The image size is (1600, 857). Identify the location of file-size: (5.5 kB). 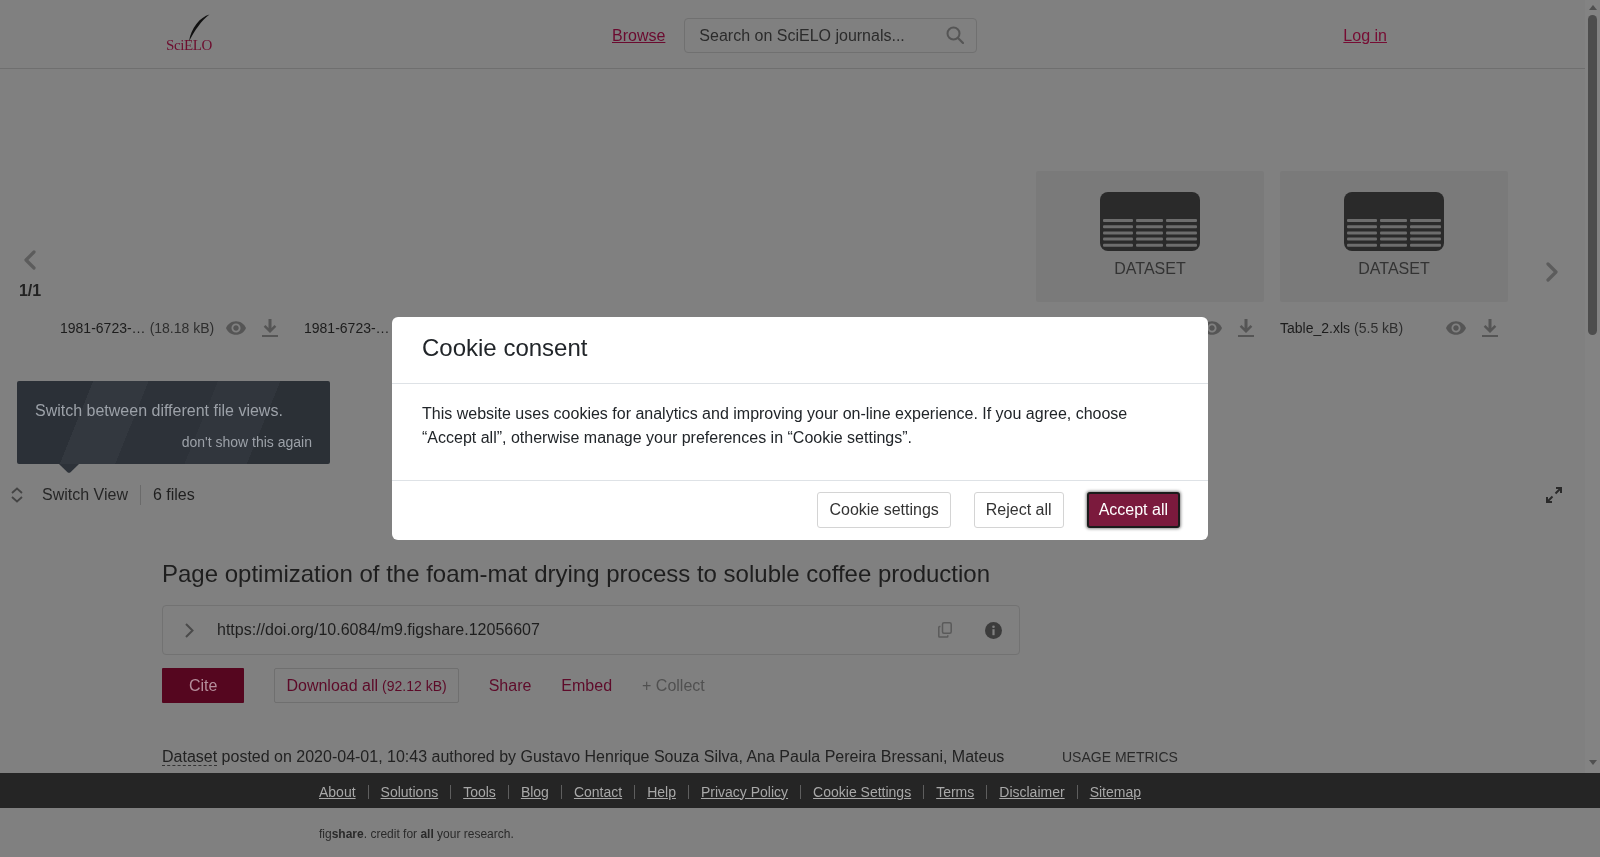
(1379, 328).